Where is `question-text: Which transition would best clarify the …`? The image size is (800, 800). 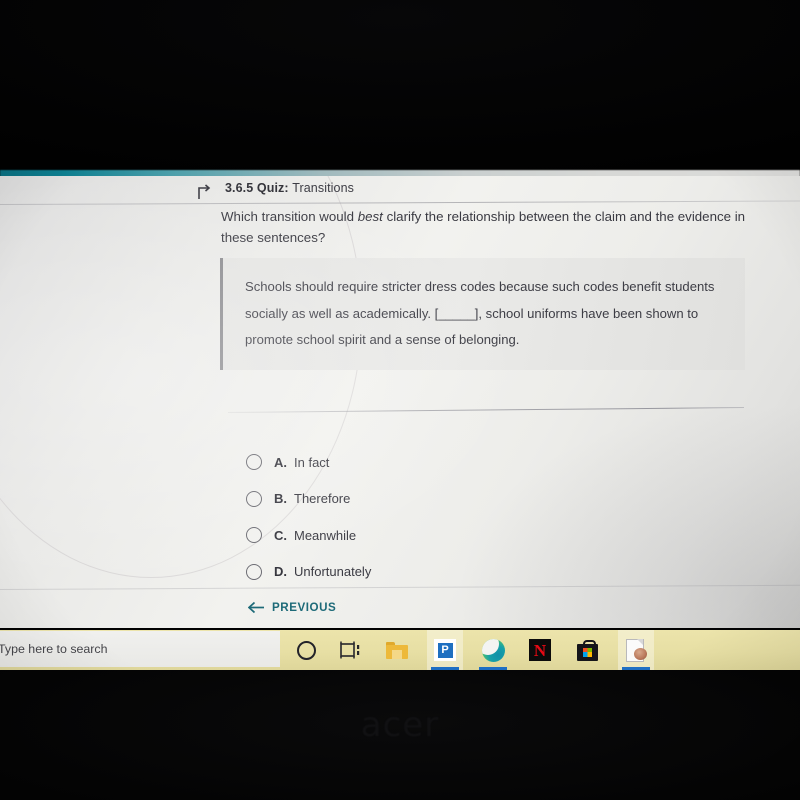
question-text: Which transition would best clarify the … is located at coordinates (483, 227).